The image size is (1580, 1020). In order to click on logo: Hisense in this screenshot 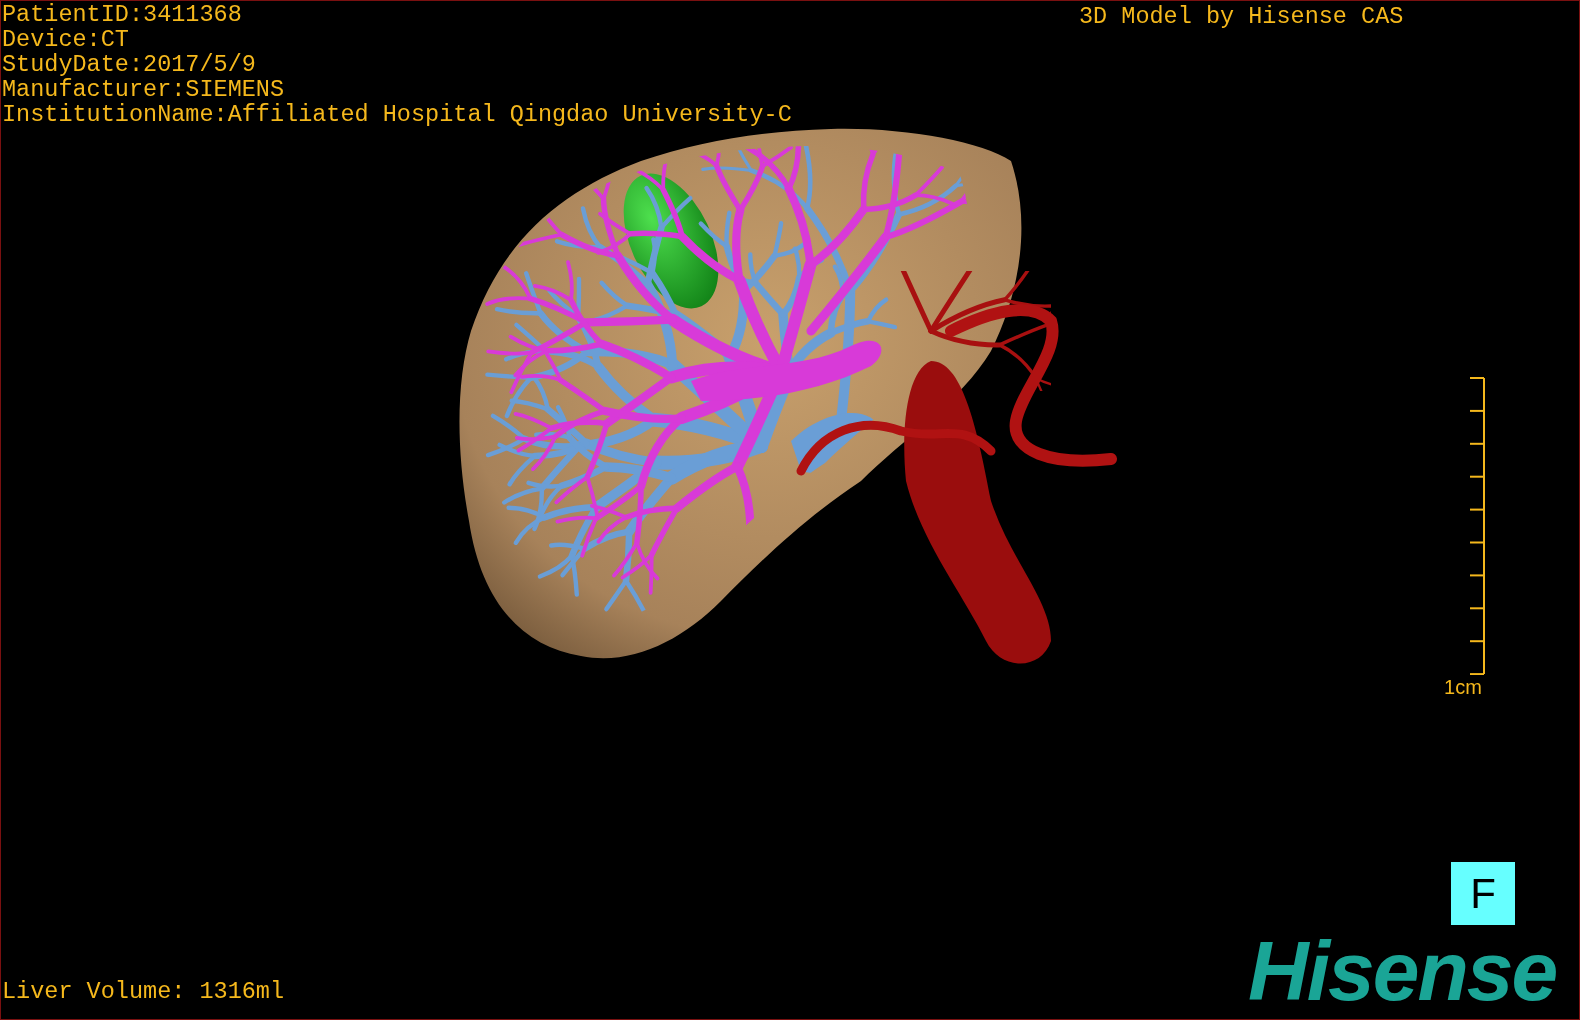, I will do `click(1402, 971)`.